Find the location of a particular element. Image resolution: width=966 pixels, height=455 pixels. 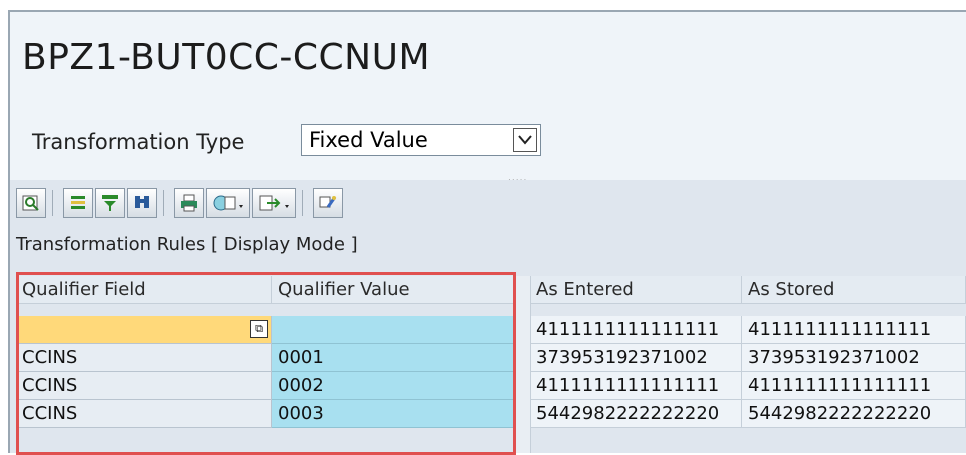

transformation-type-value: Fixed Value is located at coordinates (368, 140).